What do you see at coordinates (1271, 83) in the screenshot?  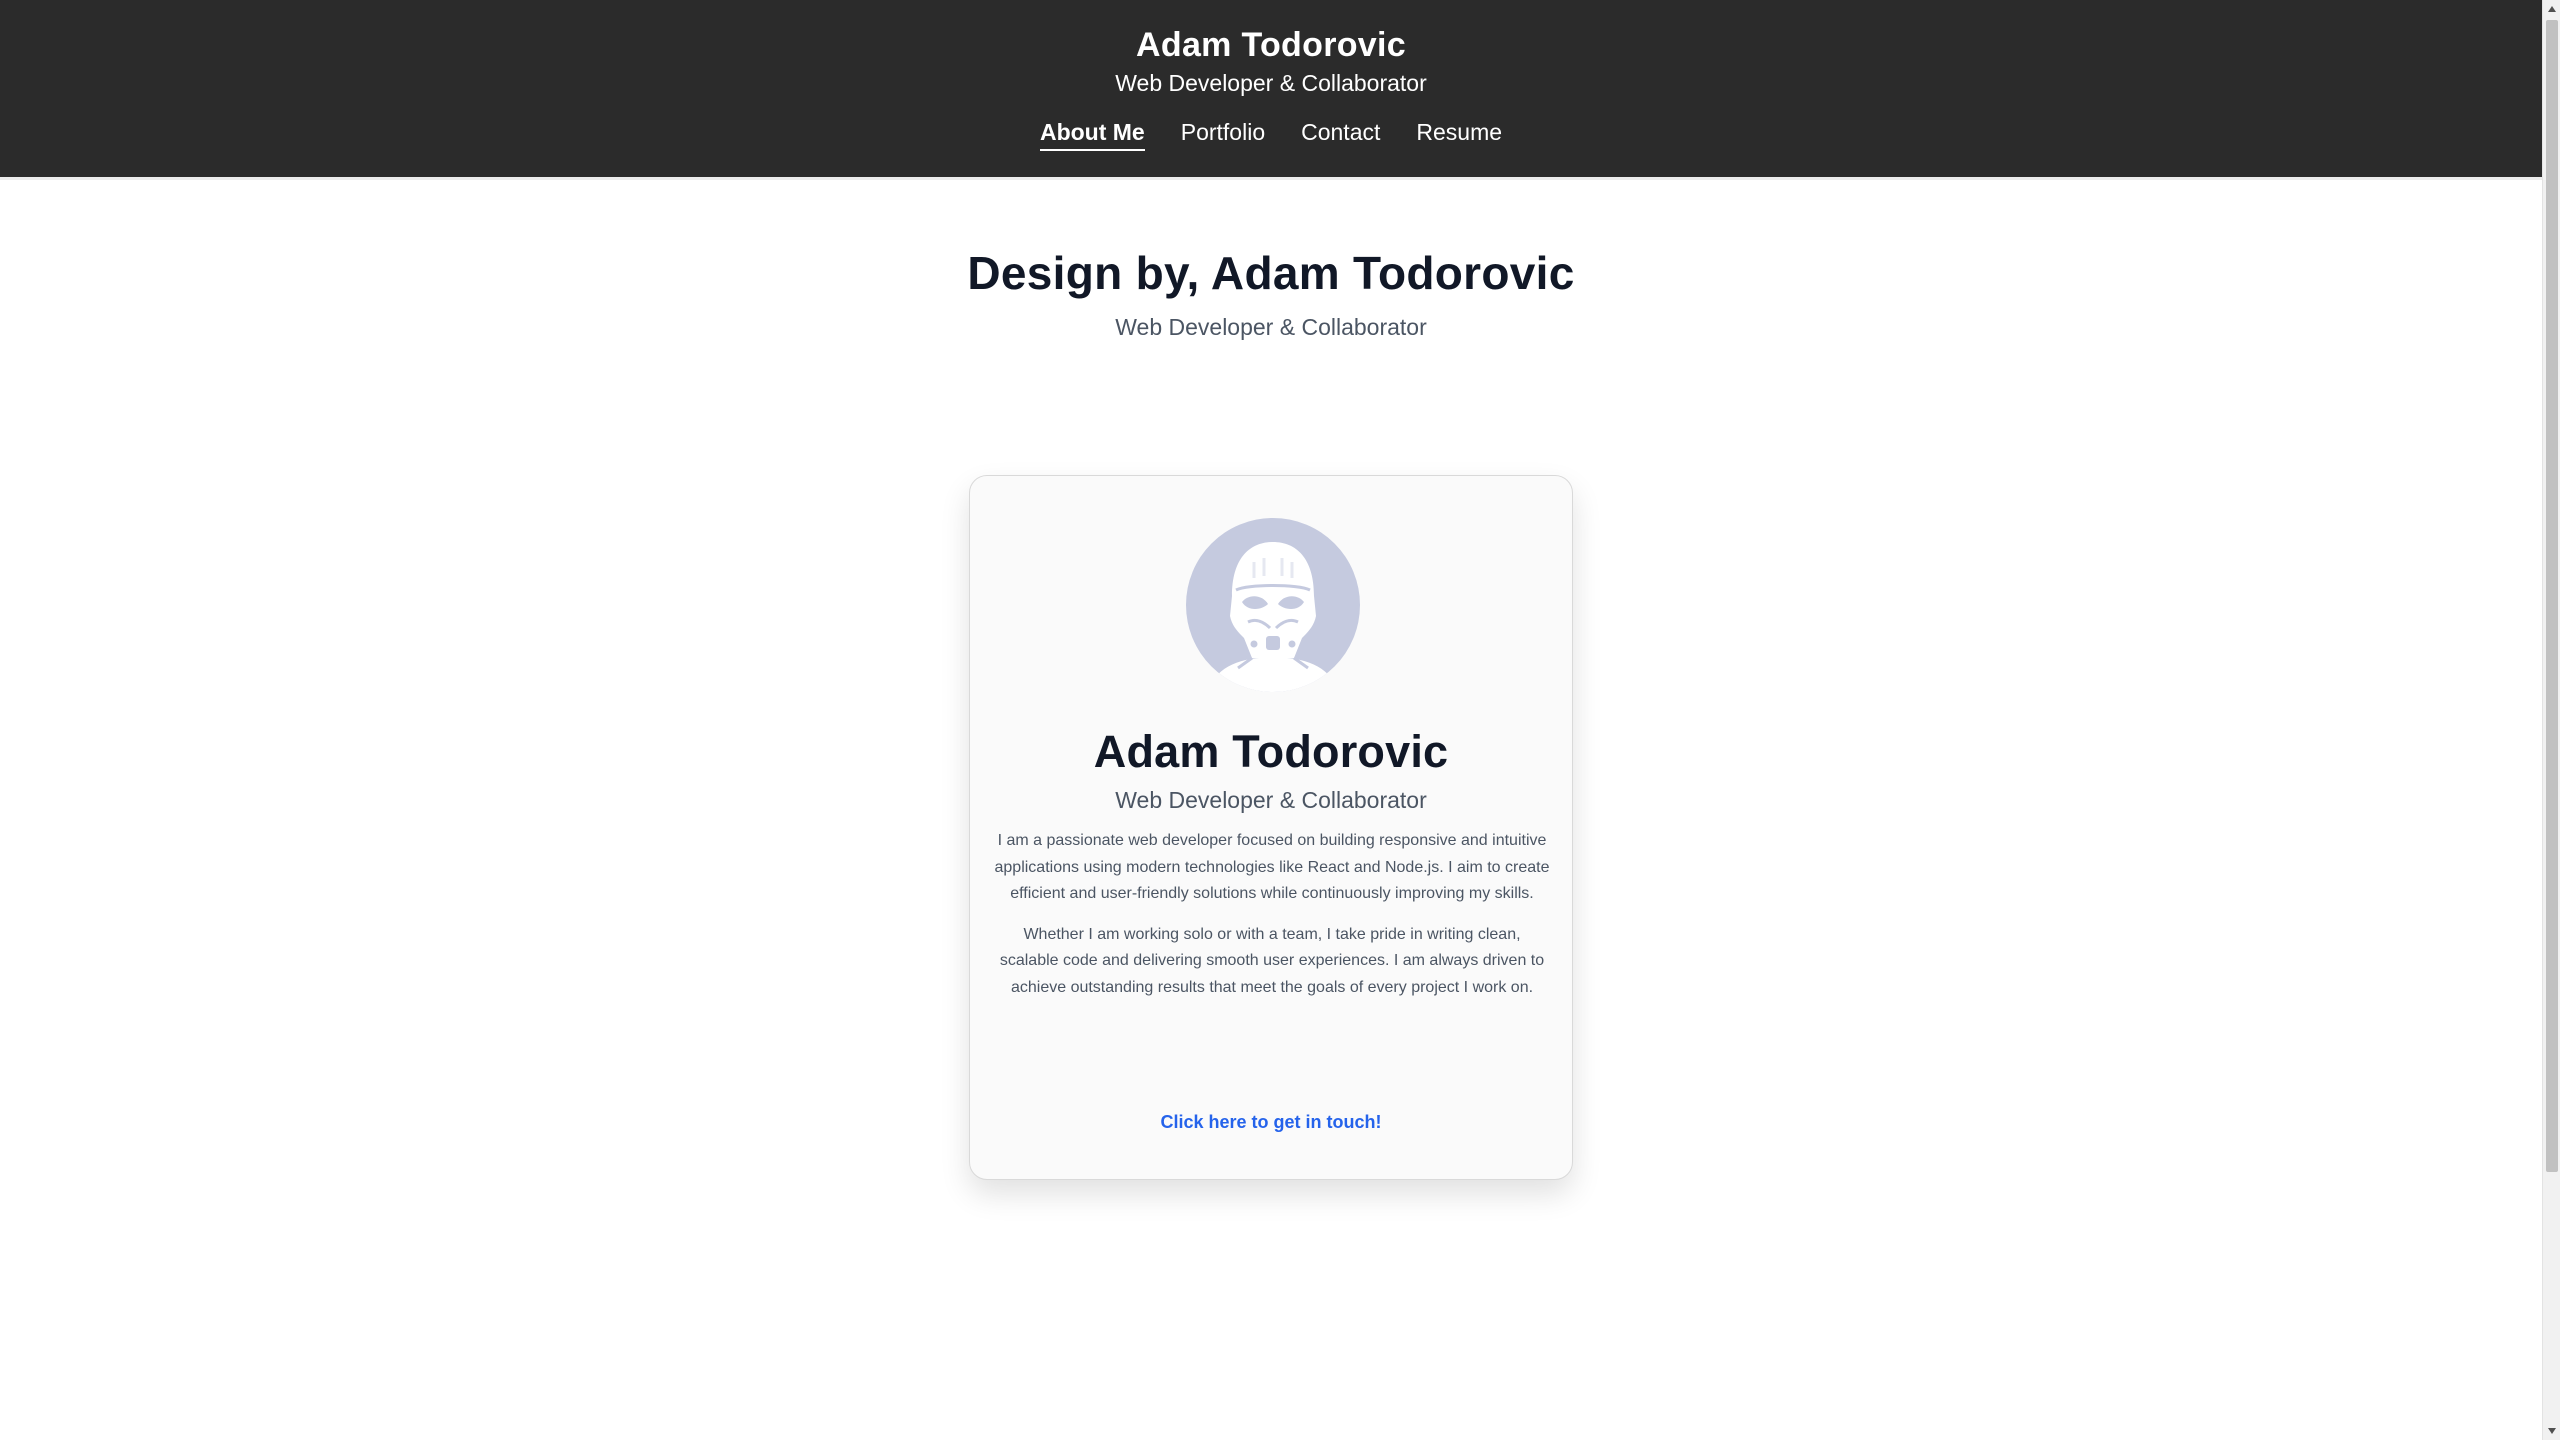 I see `site-subtitle: Web Developer & Collaborator` at bounding box center [1271, 83].